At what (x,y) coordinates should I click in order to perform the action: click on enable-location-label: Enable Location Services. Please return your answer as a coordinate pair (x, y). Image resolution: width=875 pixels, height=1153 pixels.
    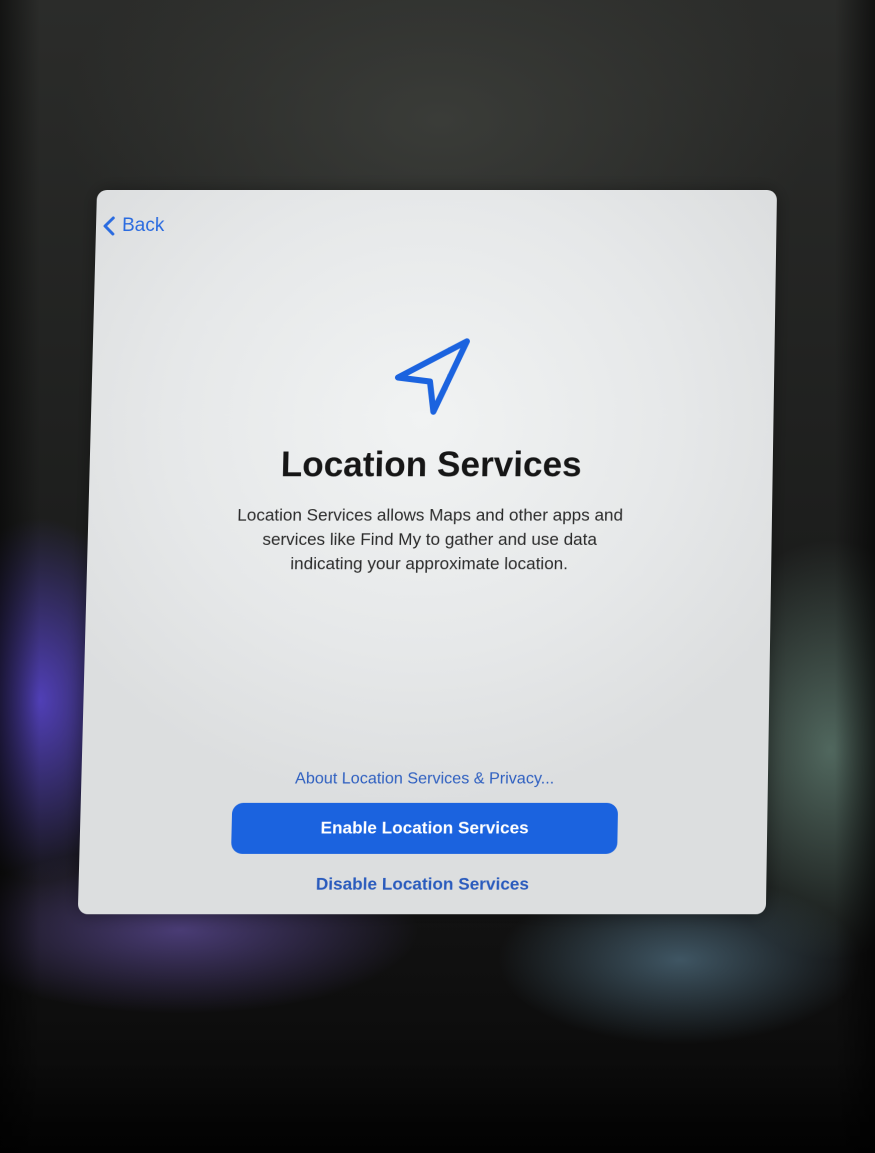
    Looking at the image, I should click on (424, 828).